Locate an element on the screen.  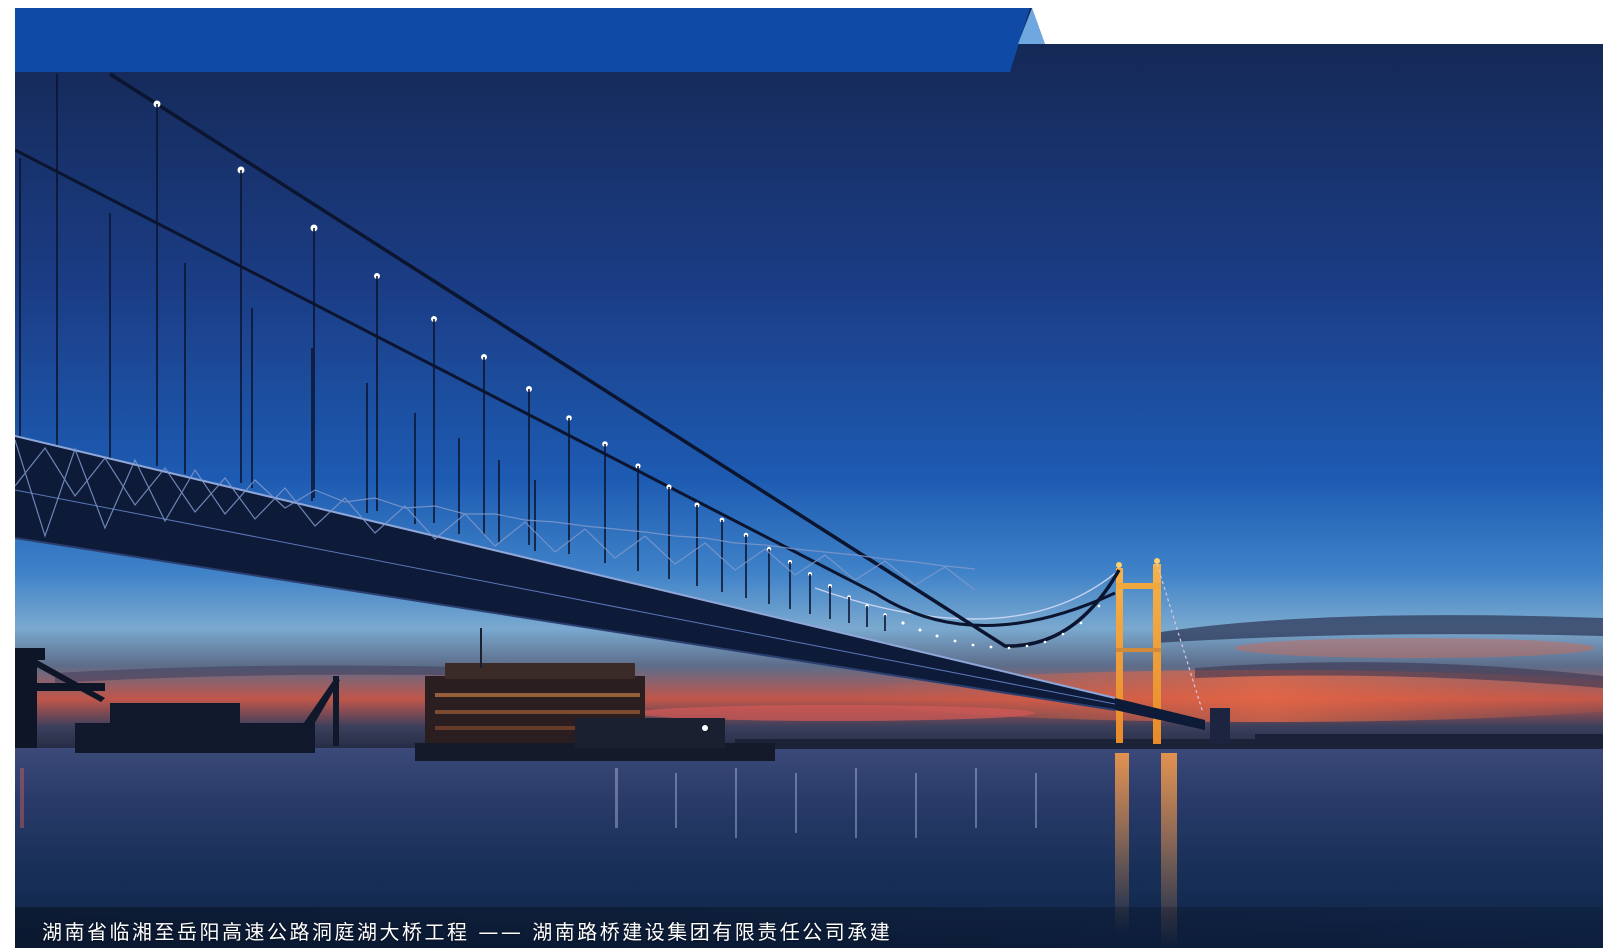
photo-caption: 湖南省临湘至岳阳高速公路洞庭湖大桥工程 —— 湖南路桥建设集团有限责任公司承建 is located at coordinates (467, 932).